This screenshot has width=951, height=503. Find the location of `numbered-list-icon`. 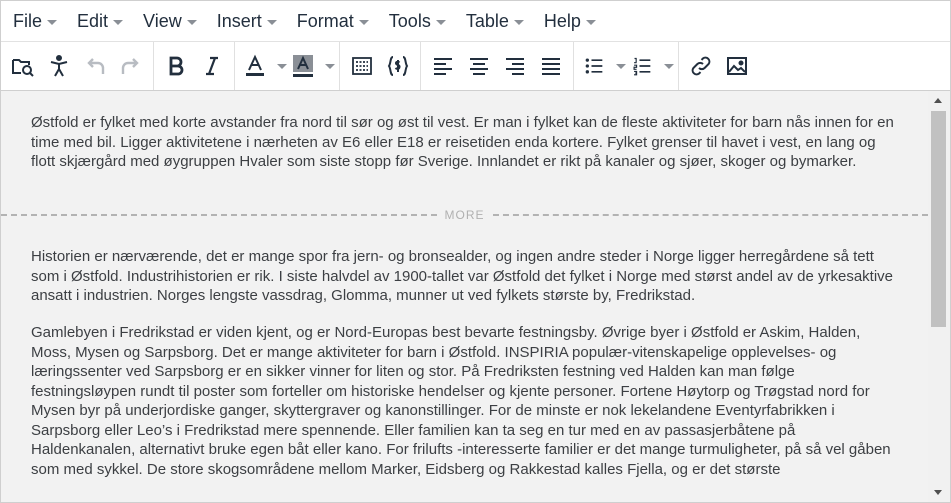

numbered-list-icon is located at coordinates (642, 66).